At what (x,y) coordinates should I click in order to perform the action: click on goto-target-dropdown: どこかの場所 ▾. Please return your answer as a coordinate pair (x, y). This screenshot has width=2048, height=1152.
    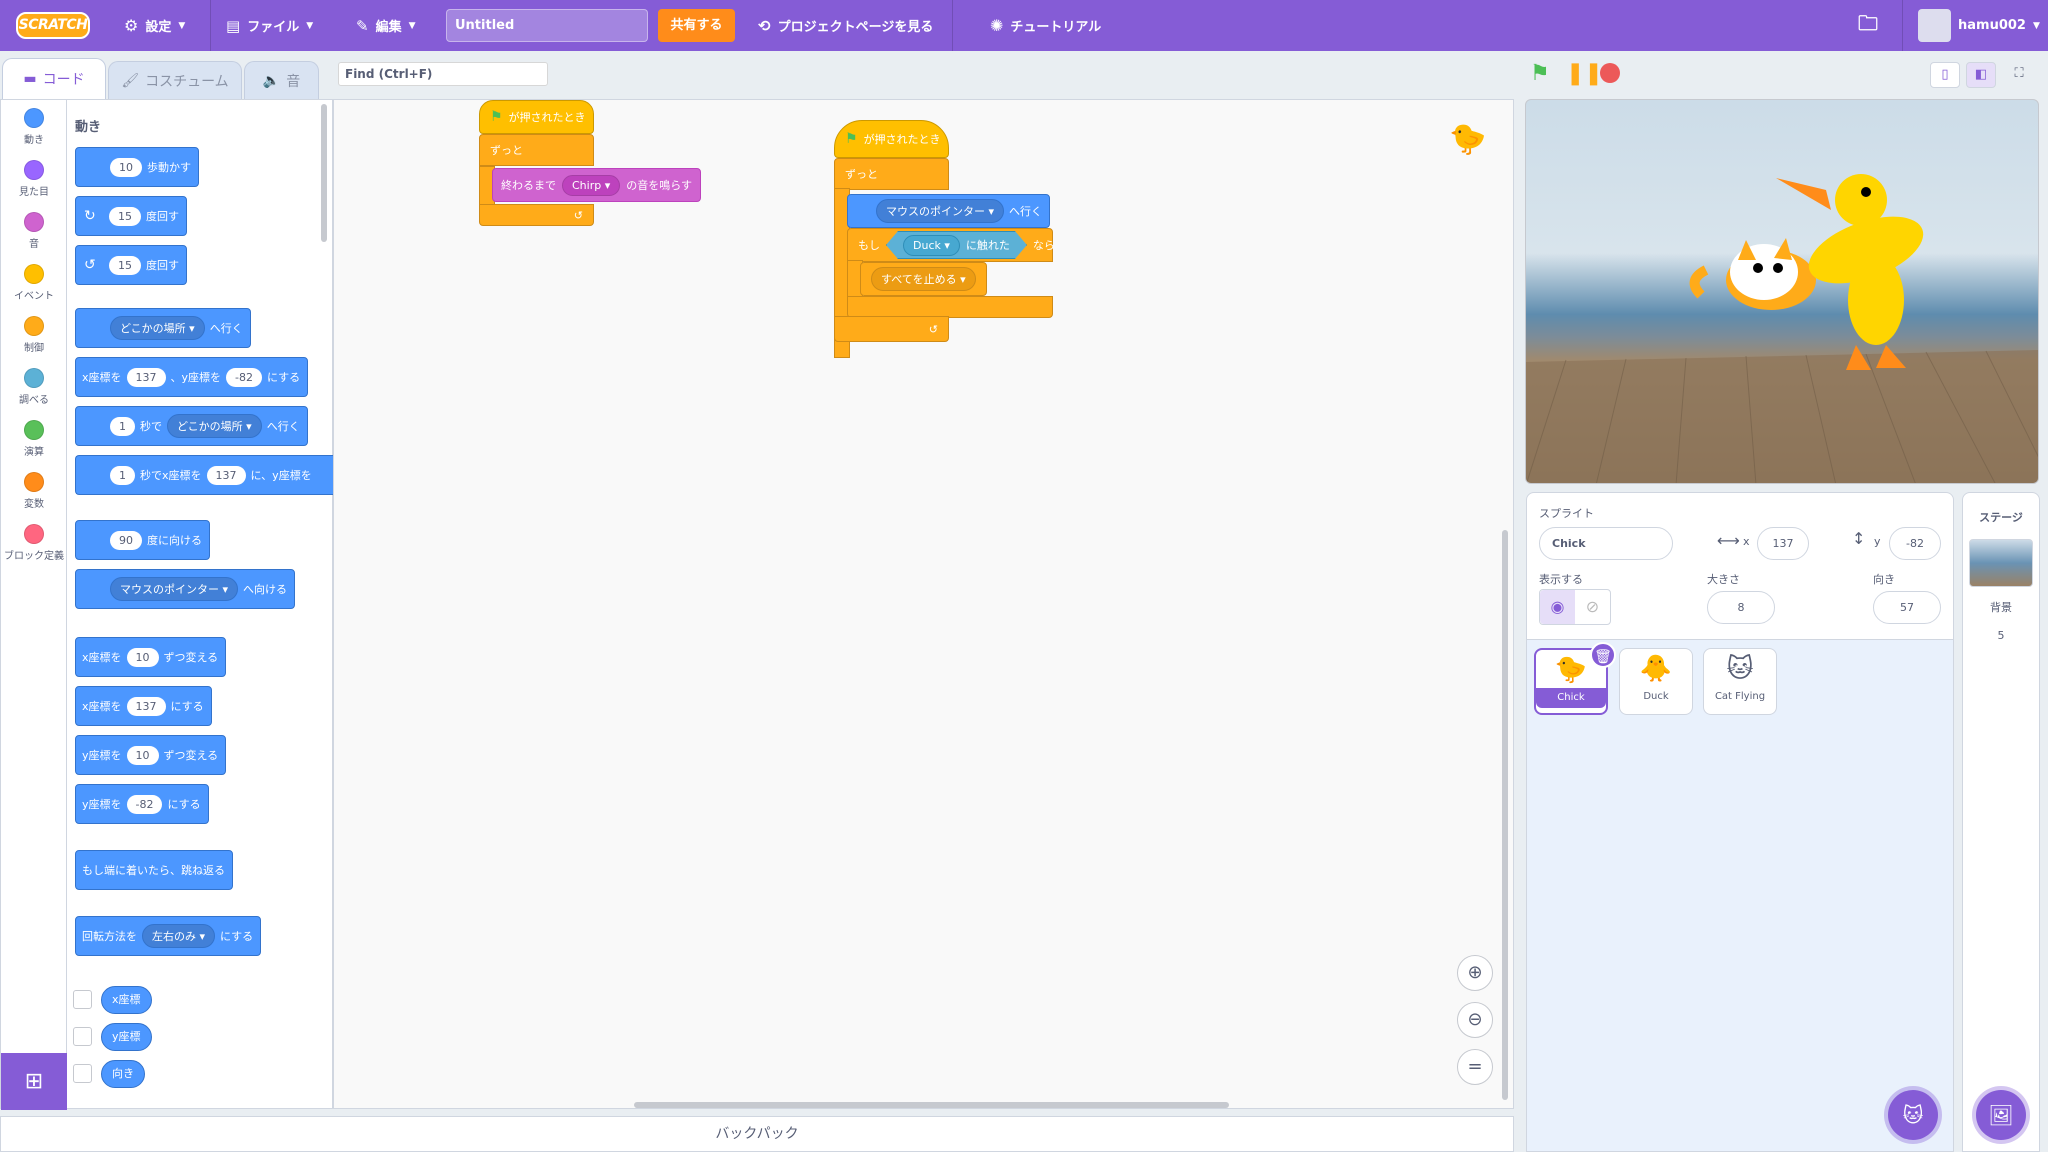
    Looking at the image, I should click on (157, 328).